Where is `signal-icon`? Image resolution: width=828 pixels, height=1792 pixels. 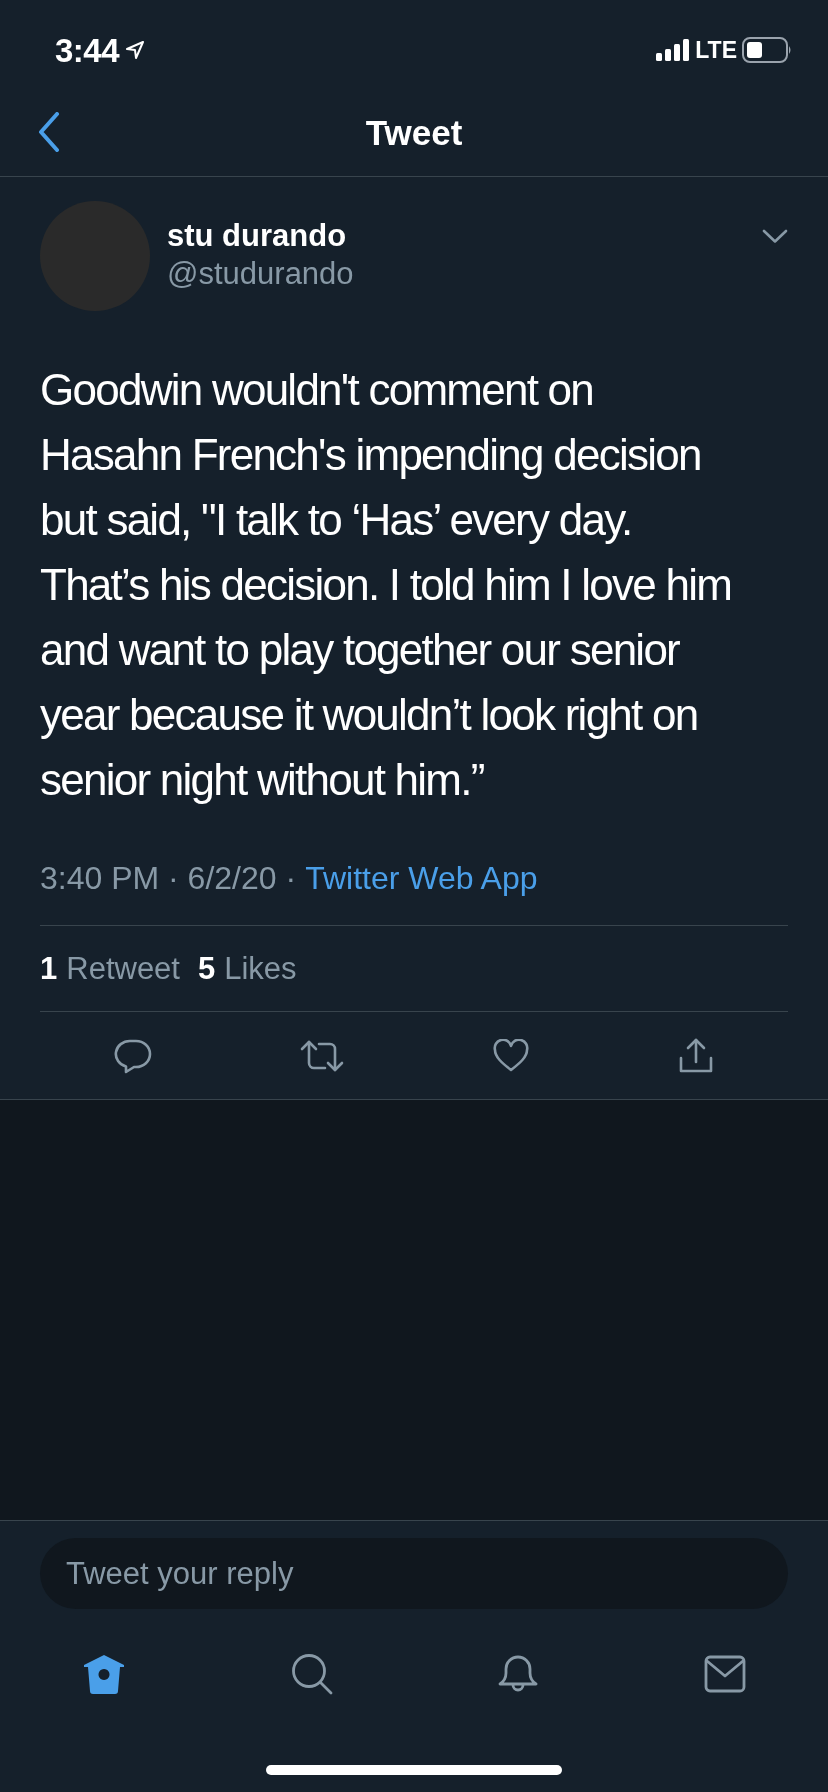 signal-icon is located at coordinates (673, 50).